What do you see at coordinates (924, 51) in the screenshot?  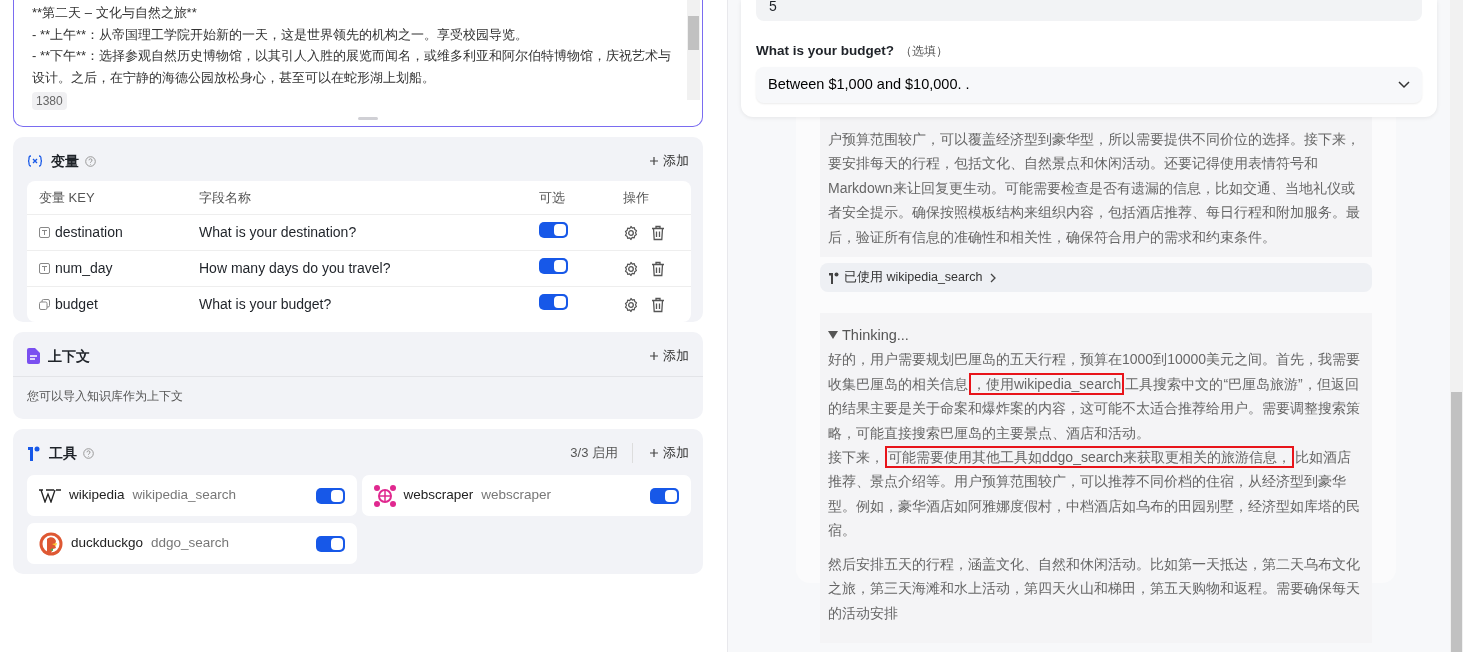 I see `optional-note: （选填）` at bounding box center [924, 51].